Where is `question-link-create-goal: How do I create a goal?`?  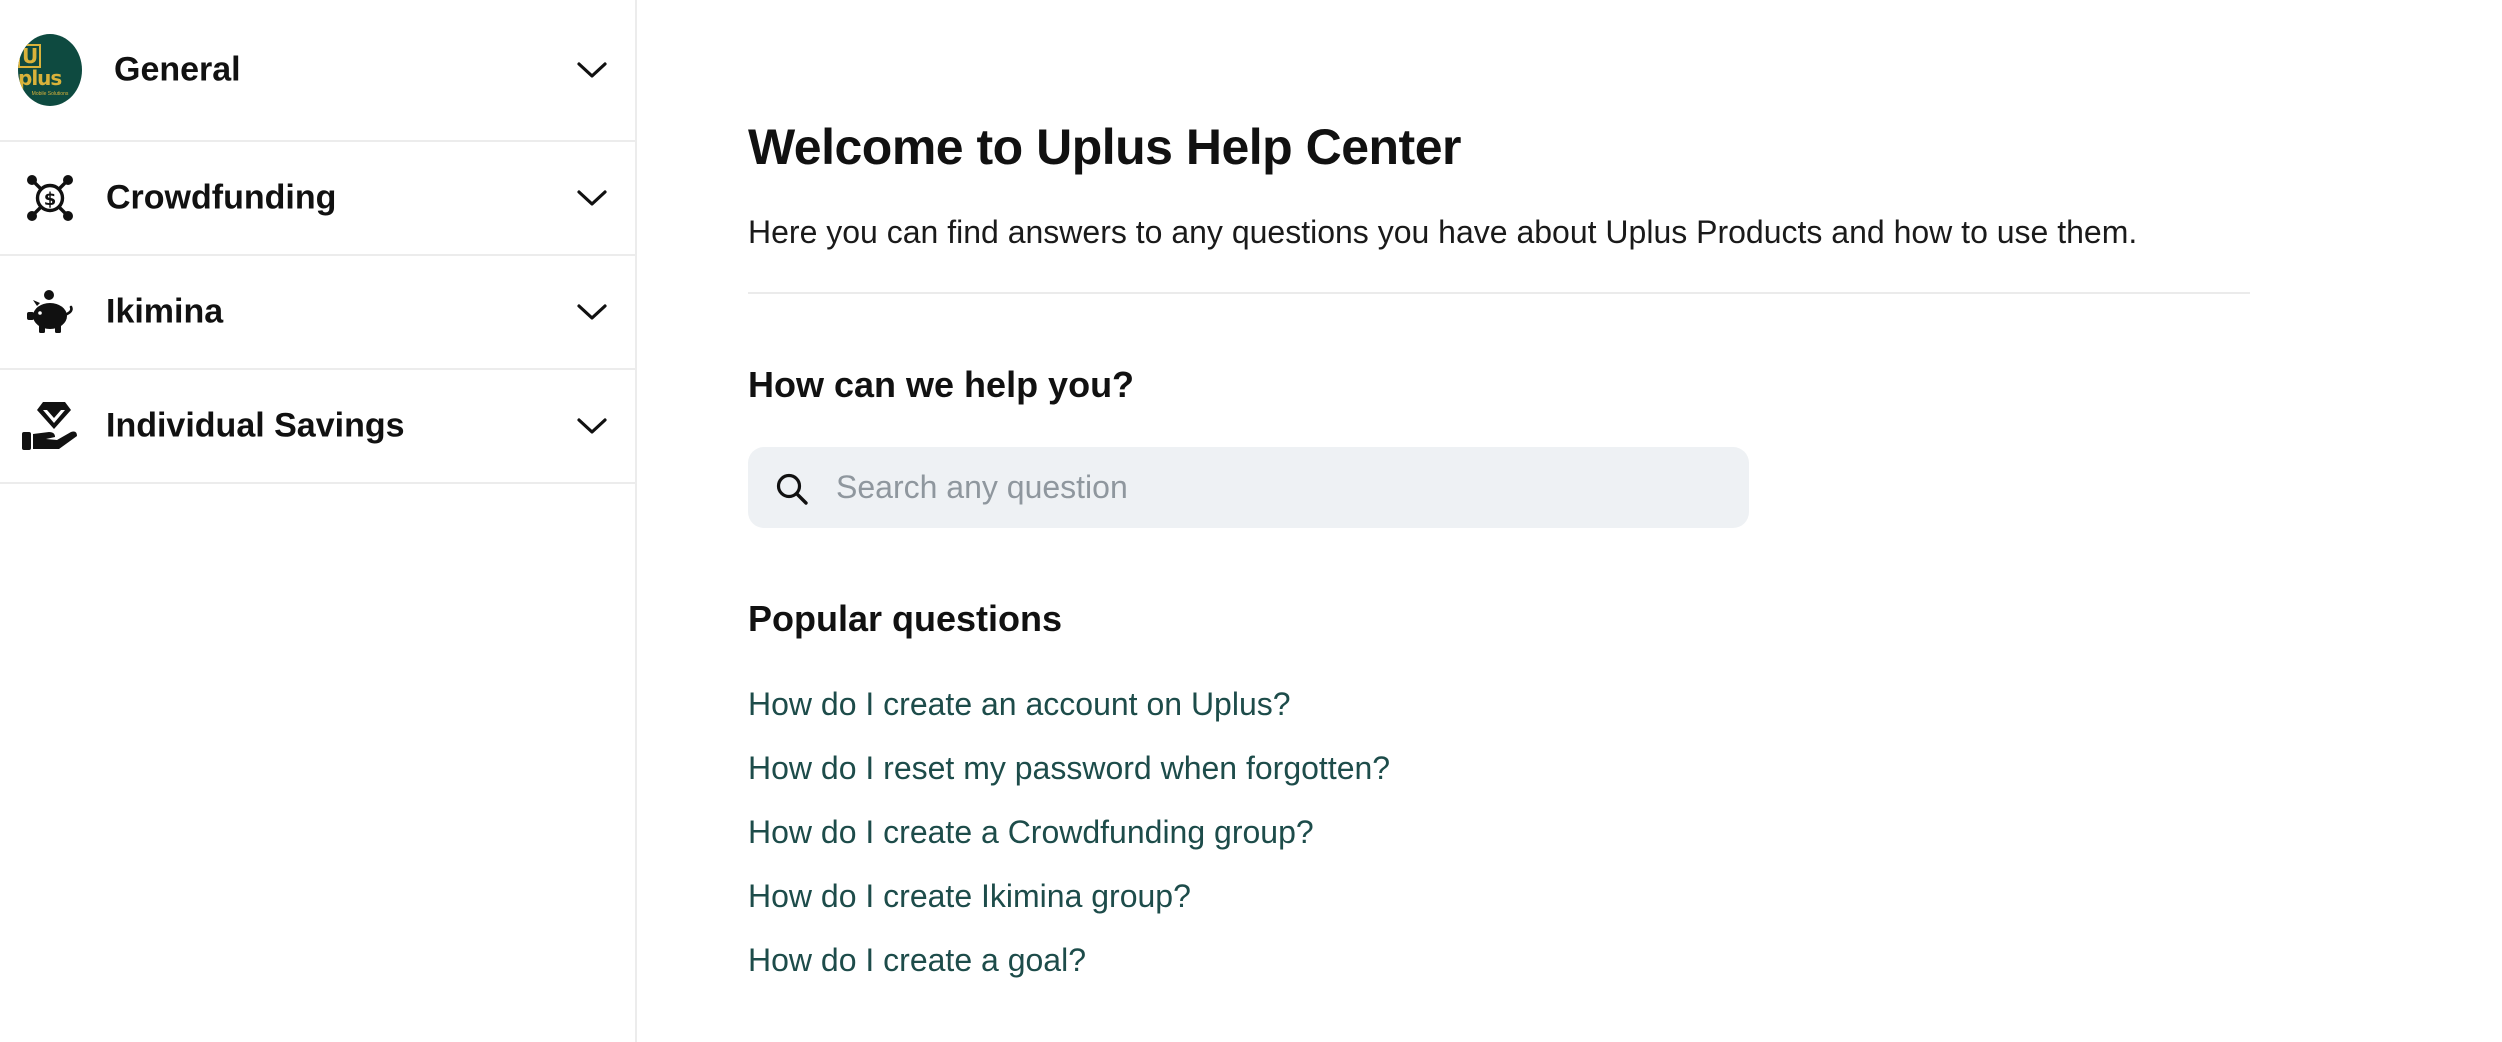
question-link-create-goal: How do I create a goal? is located at coordinates (1069, 968).